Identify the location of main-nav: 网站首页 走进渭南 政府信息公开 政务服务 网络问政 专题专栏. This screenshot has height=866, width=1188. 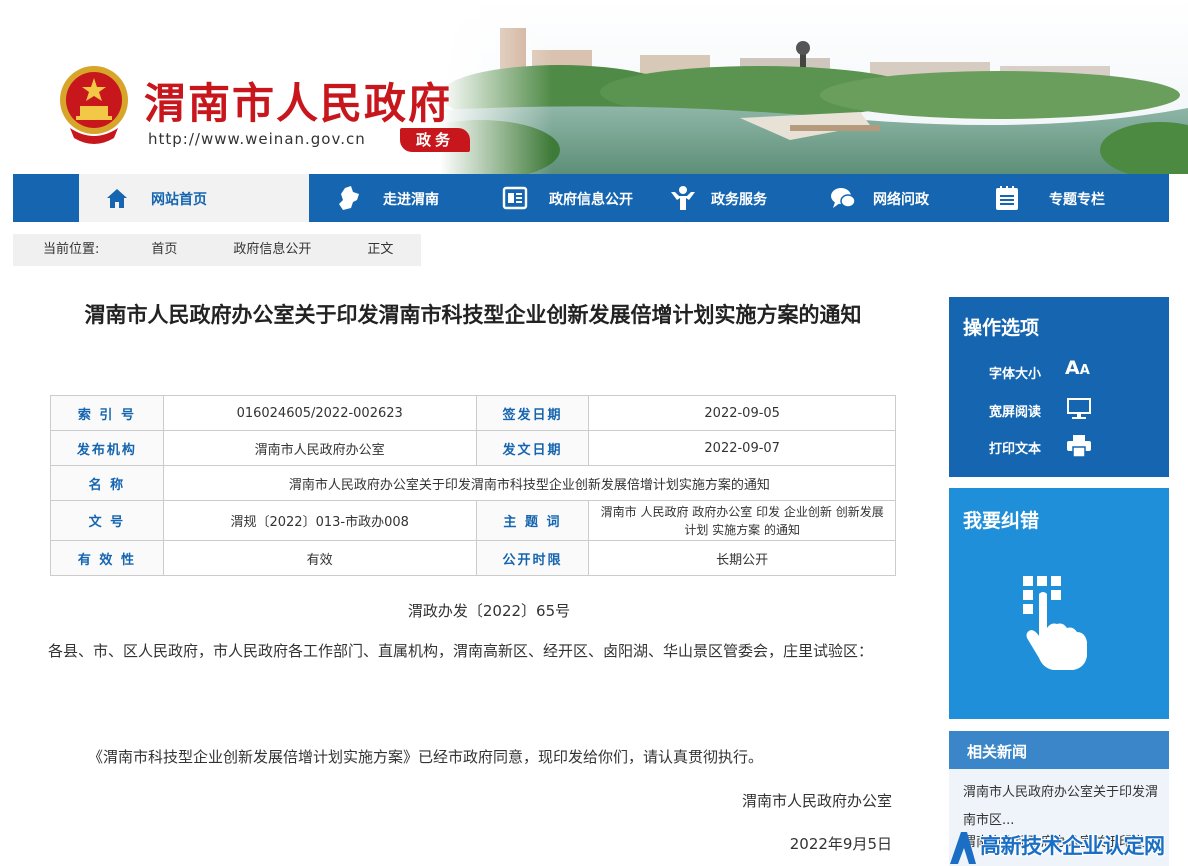
(591, 198).